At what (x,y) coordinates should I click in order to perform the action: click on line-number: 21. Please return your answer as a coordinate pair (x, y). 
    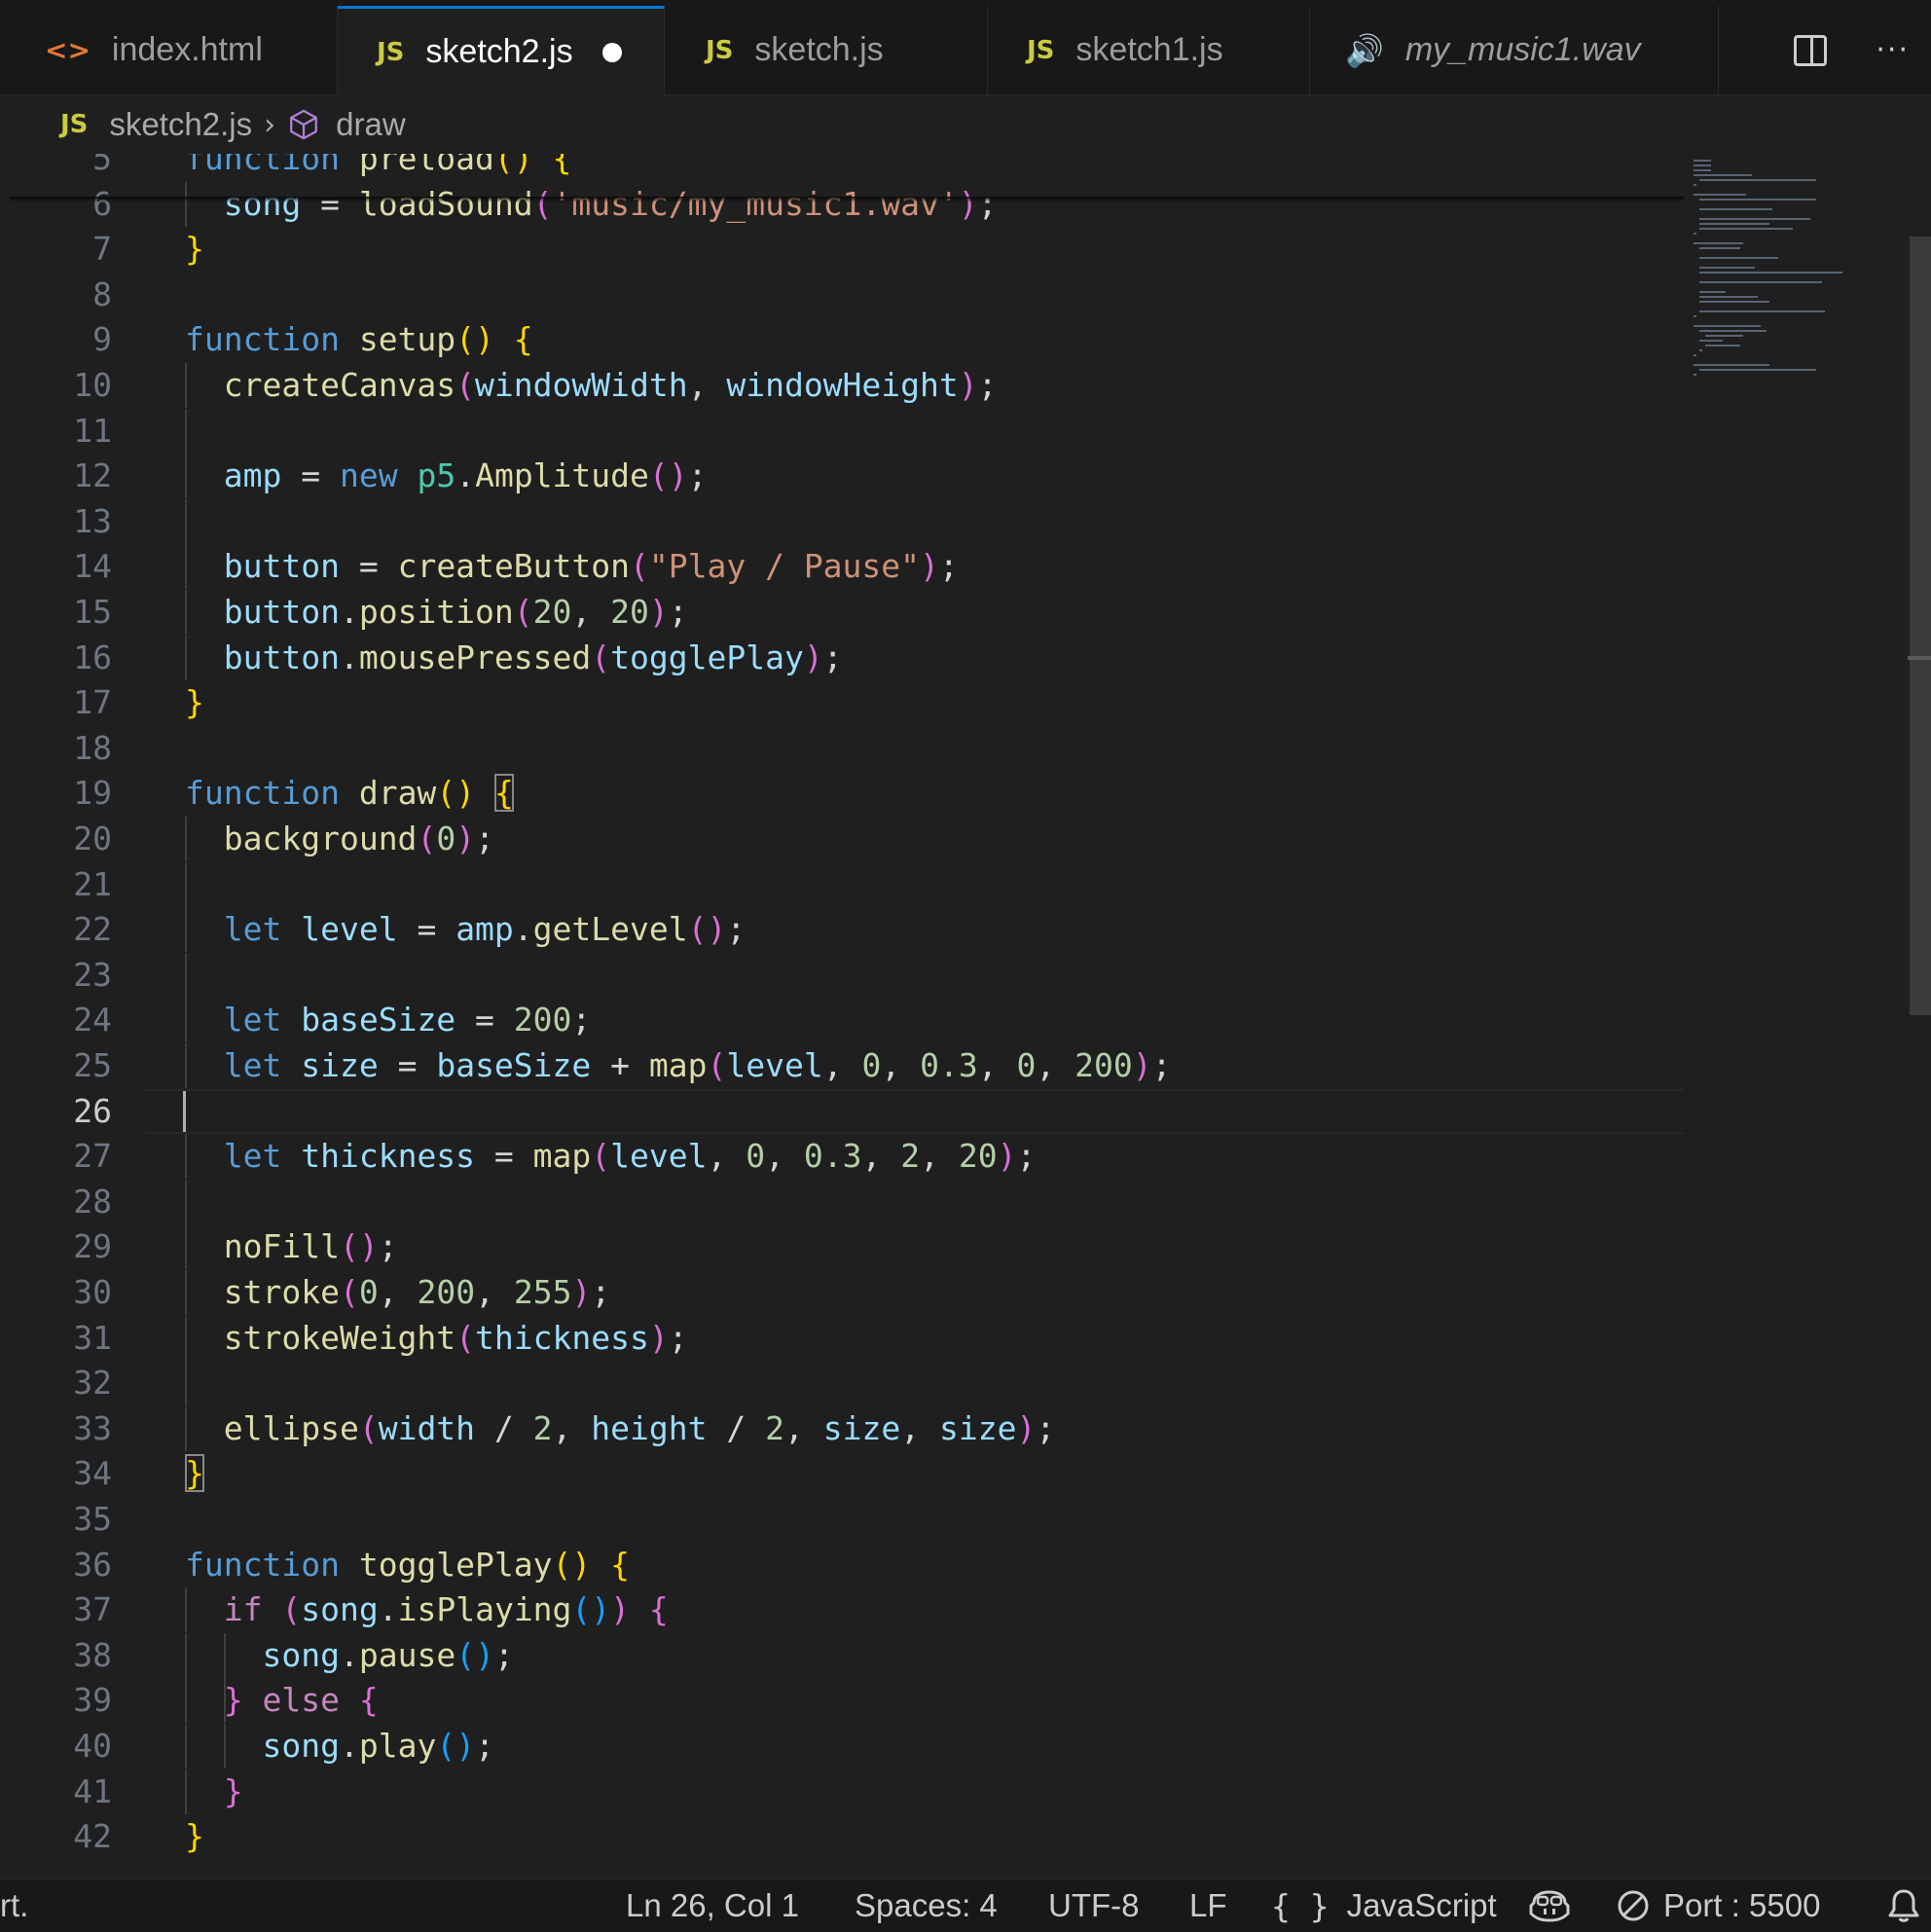
    Looking at the image, I should click on (92, 883).